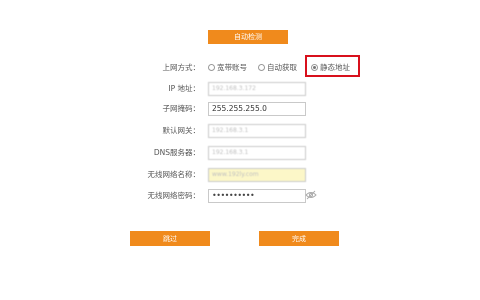 The image size is (480, 300). I want to click on internet-mode-label: 上网方式：, so click(181, 67).